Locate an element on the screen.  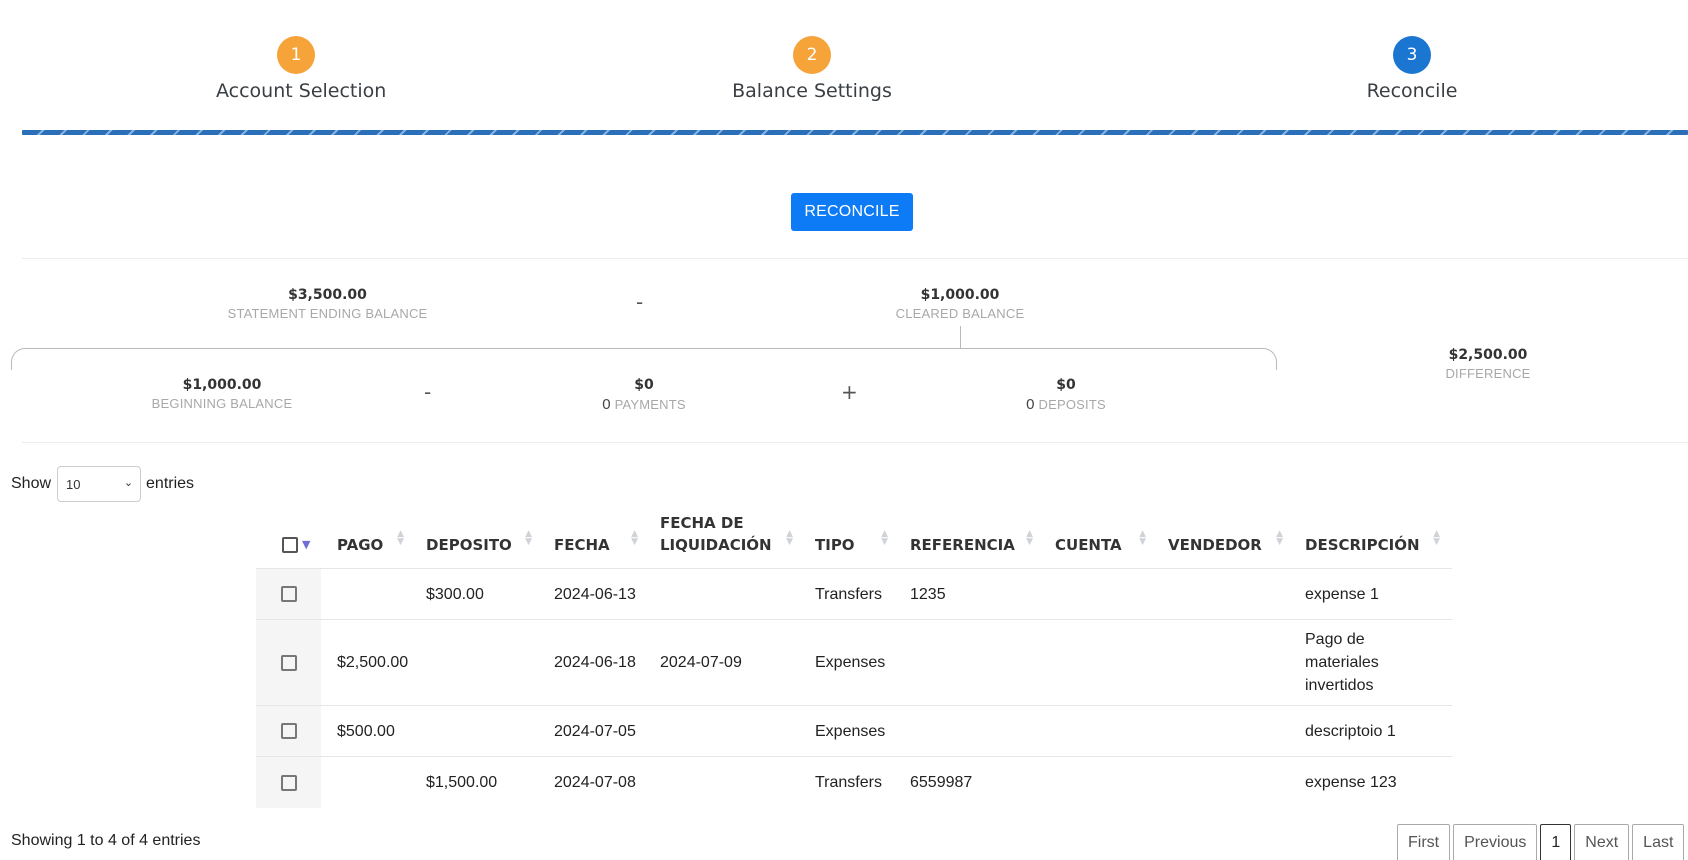
payments-label: 0 PAYMENTS is located at coordinates (644, 404).